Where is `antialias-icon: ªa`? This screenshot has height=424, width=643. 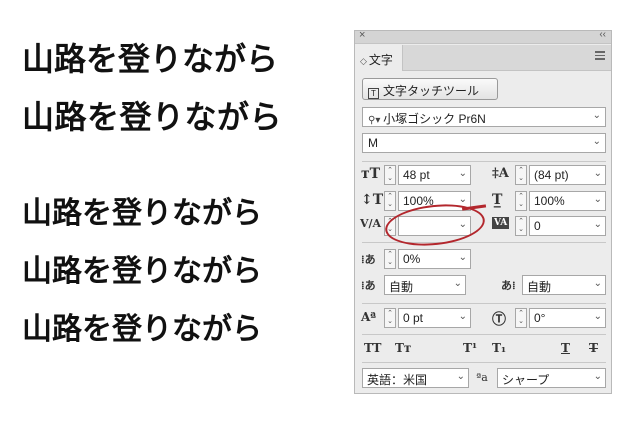 antialias-icon: ªa is located at coordinates (482, 377).